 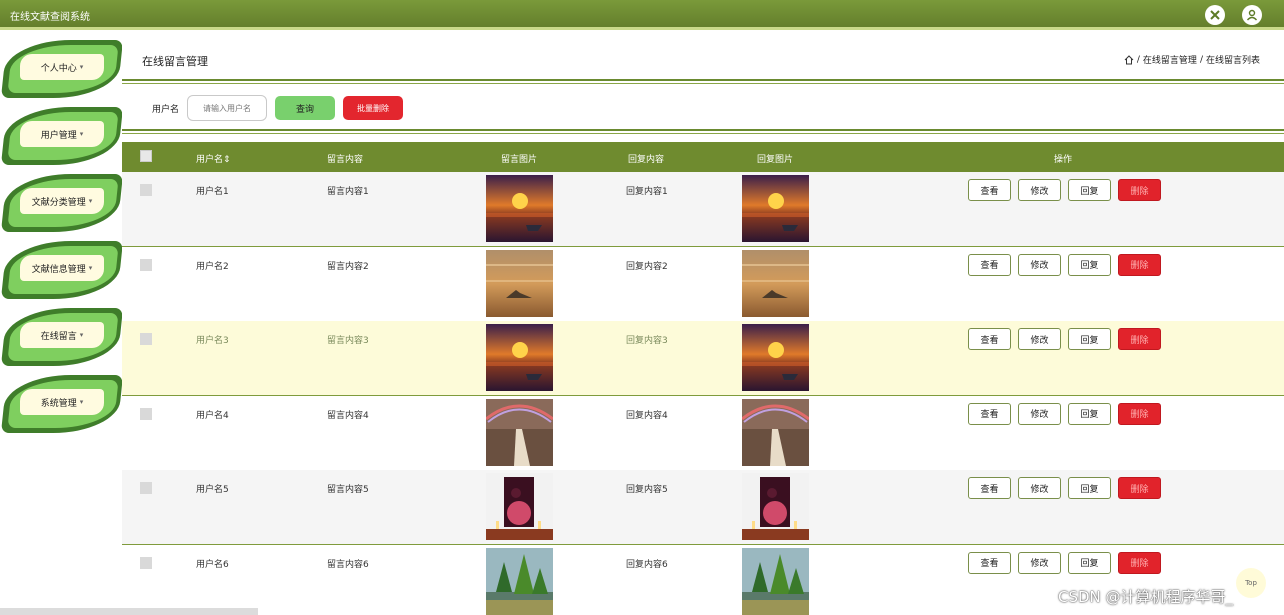 What do you see at coordinates (373, 108) in the screenshot?
I see `batch-delete-button: 批量删除` at bounding box center [373, 108].